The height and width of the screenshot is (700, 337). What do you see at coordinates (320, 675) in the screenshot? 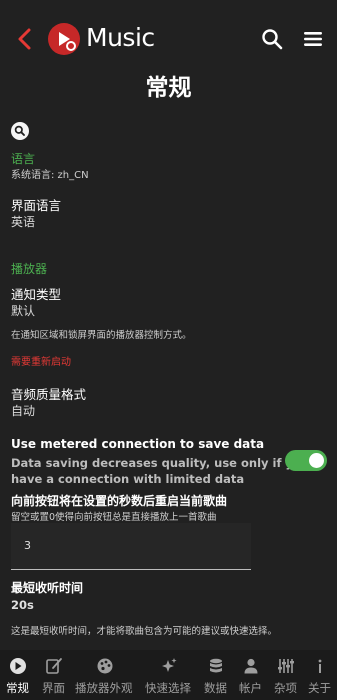
I see `nav-item-about: 关于` at bounding box center [320, 675].